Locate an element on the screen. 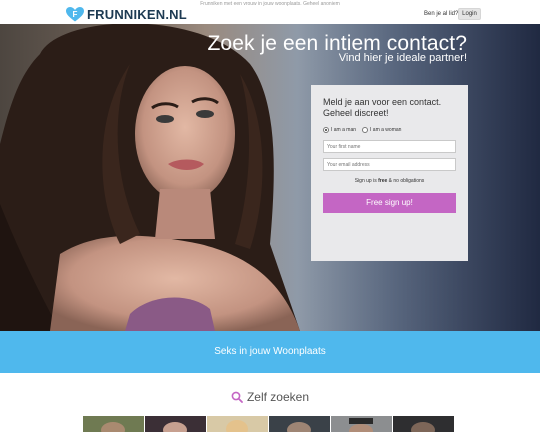 Image resolution: width=540 pixels, height=432 pixels. site-logo: F FRUNNIKEN.NL is located at coordinates (126, 14).